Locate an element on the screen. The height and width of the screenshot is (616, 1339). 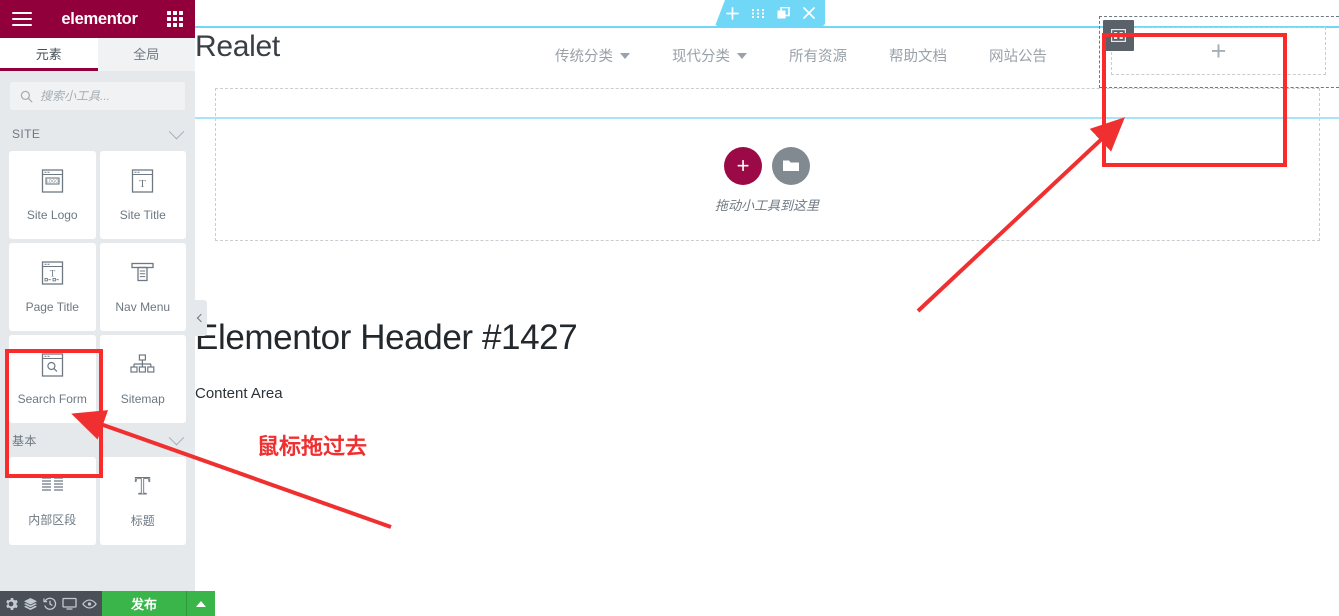
publish-button: 发布 is located at coordinates (144, 603).